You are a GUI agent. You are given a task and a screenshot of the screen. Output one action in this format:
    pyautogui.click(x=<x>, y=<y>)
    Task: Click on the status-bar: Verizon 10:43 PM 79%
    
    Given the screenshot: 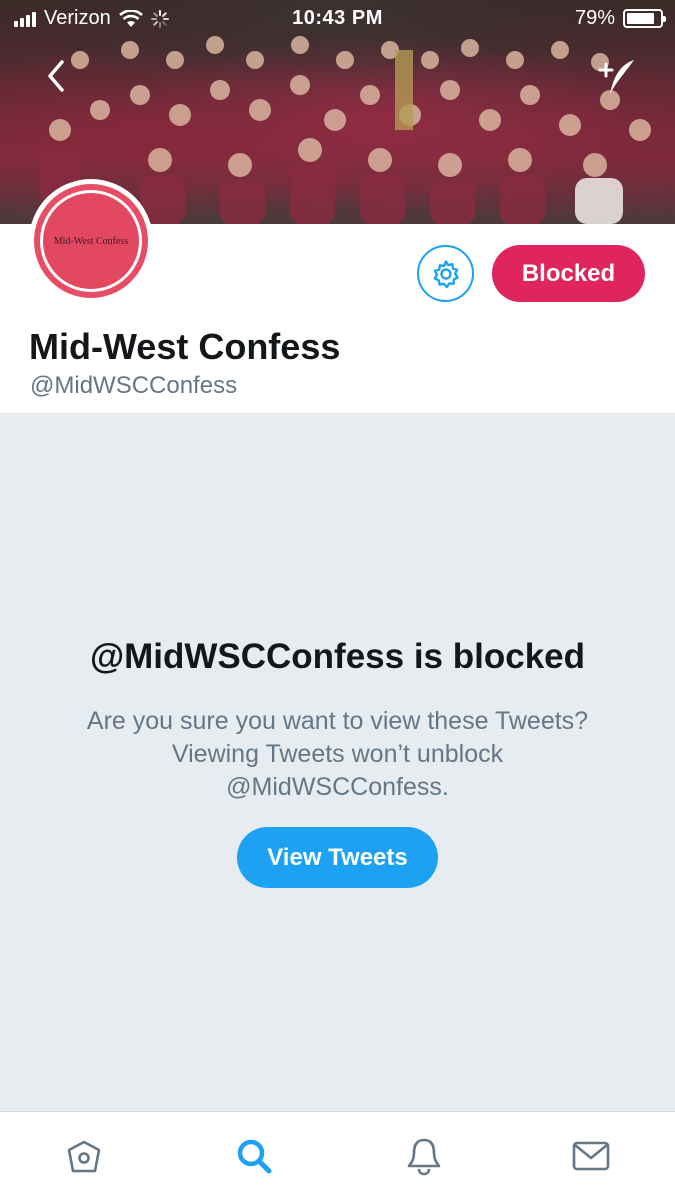 What is the action you would take?
    pyautogui.click(x=337, y=19)
    